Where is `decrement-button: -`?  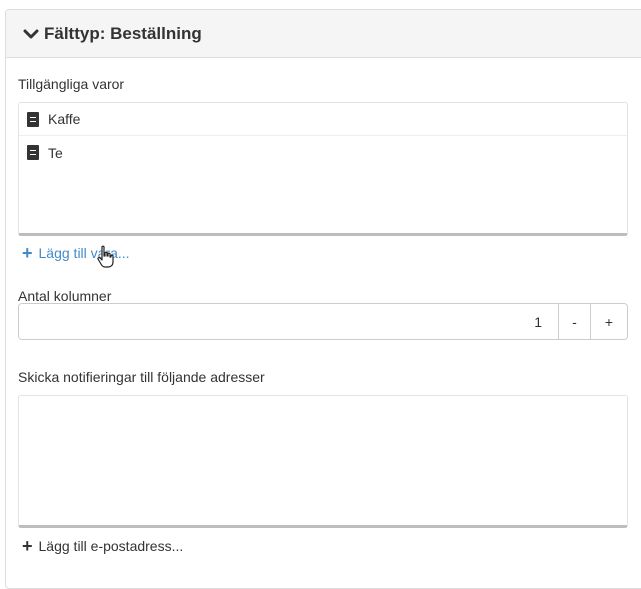 decrement-button: - is located at coordinates (574, 321).